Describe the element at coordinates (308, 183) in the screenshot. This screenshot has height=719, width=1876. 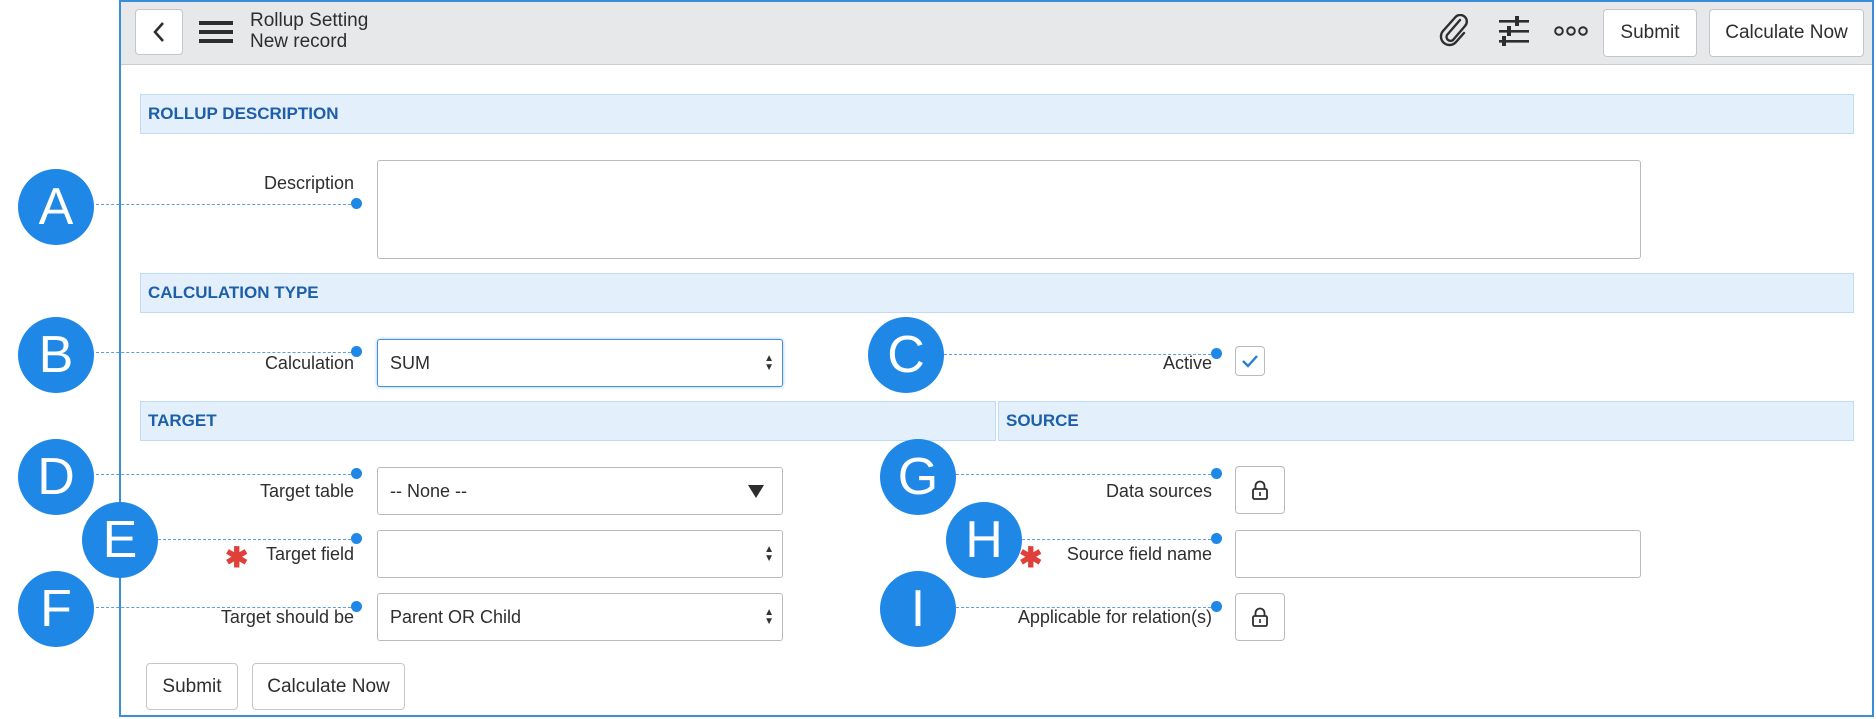
I see `description-label: Description` at that location.